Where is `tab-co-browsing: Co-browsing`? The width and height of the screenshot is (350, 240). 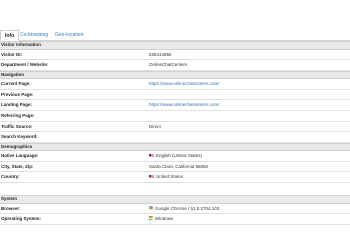
tab-co-browsing: Co-browsing is located at coordinates (34, 35).